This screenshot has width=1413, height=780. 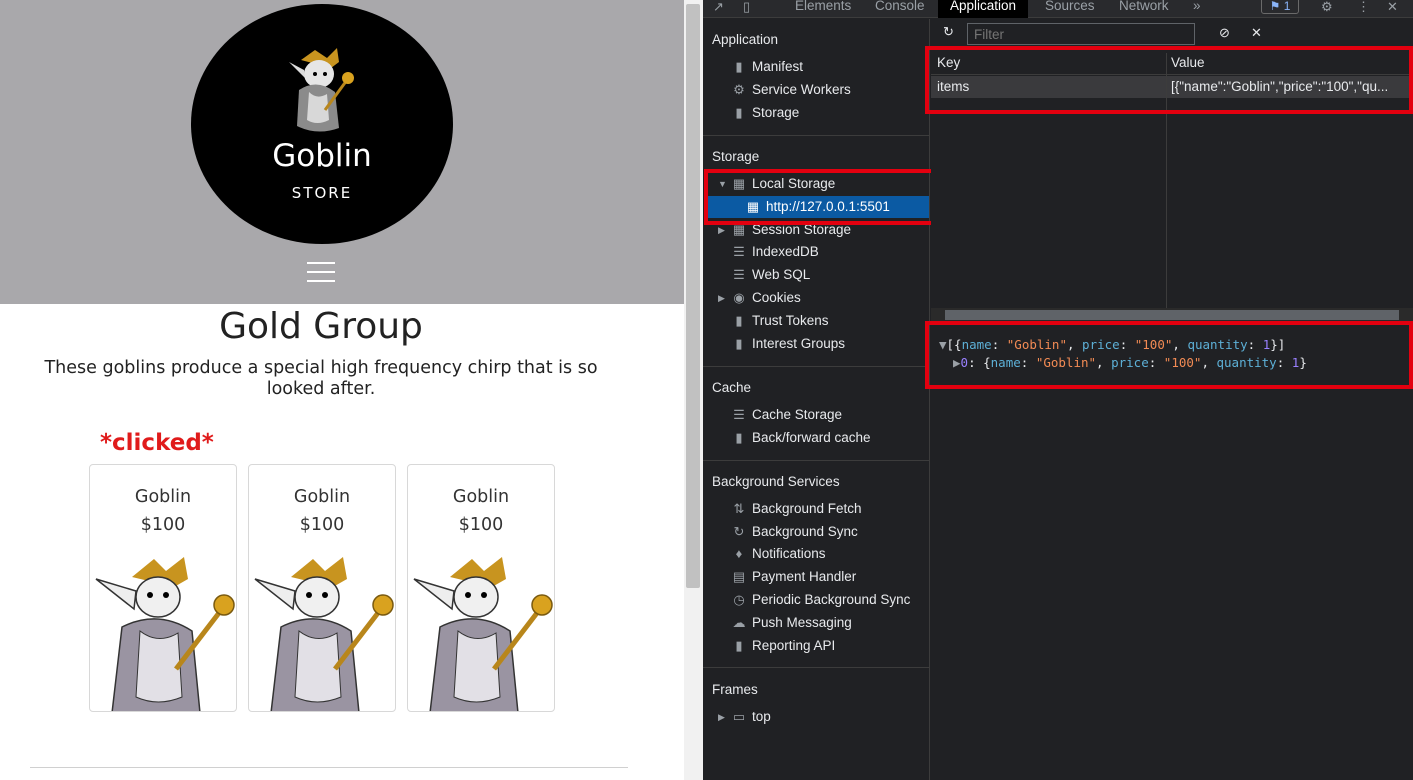 I want to click on sidebar-item-session-storage: ▶ ▦ Session Storage, so click(x=816, y=230).